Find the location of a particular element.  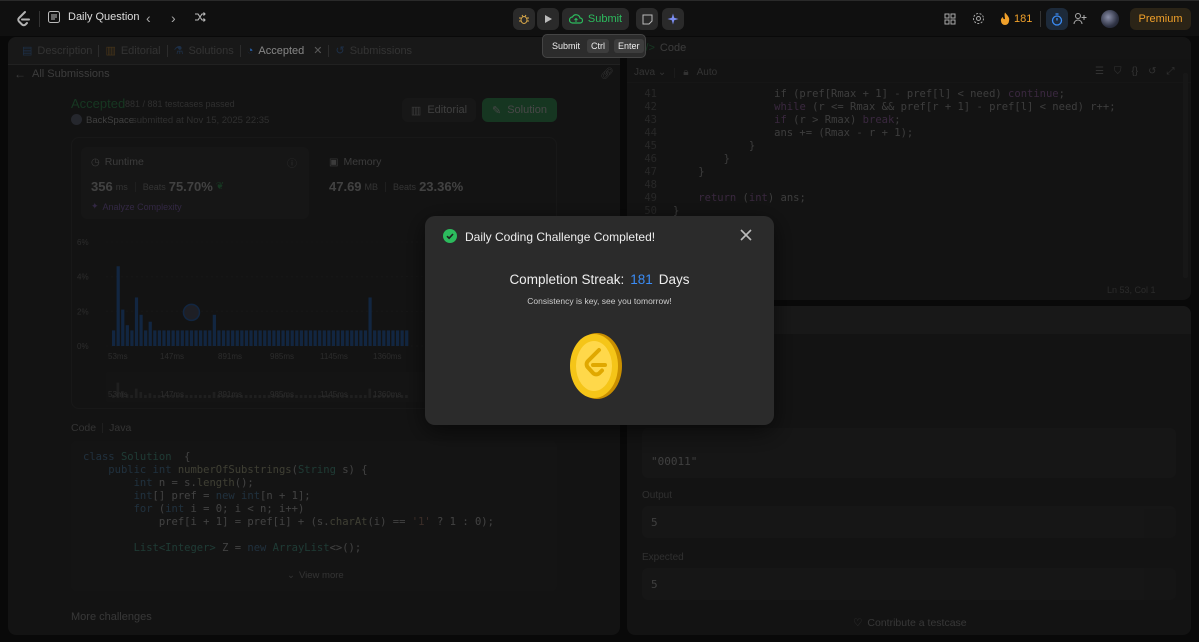

bug-icon is located at coordinates (524, 19).